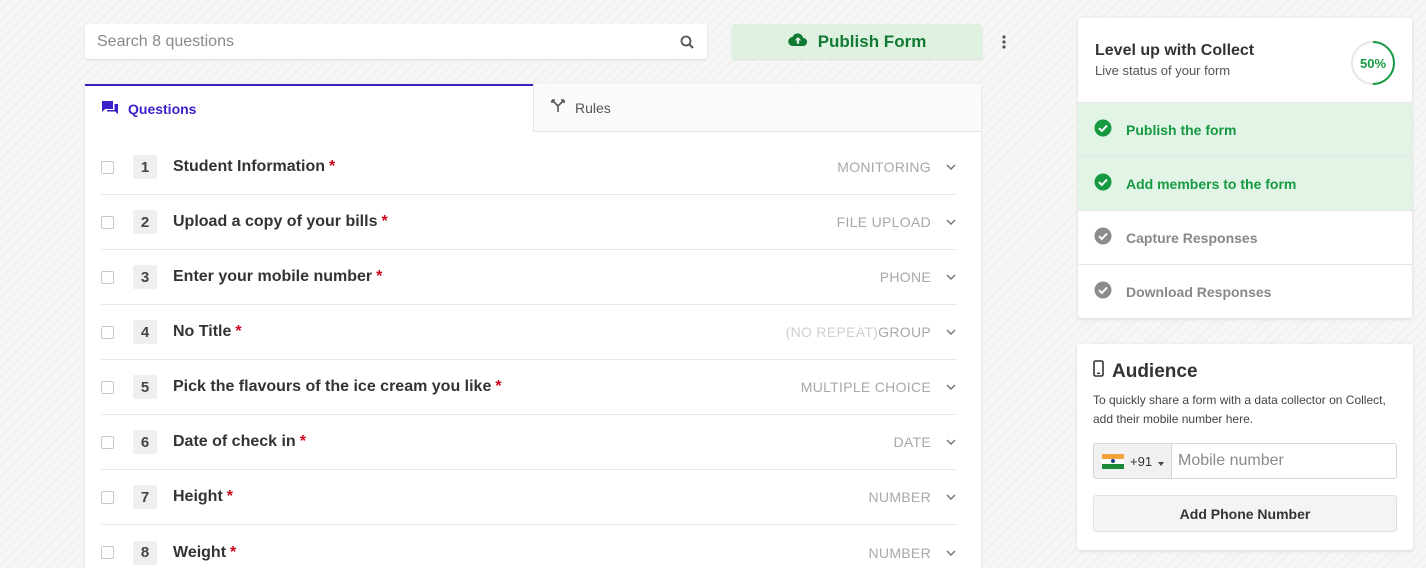  Describe the element at coordinates (905, 277) in the screenshot. I see `question-type: PHONE` at that location.